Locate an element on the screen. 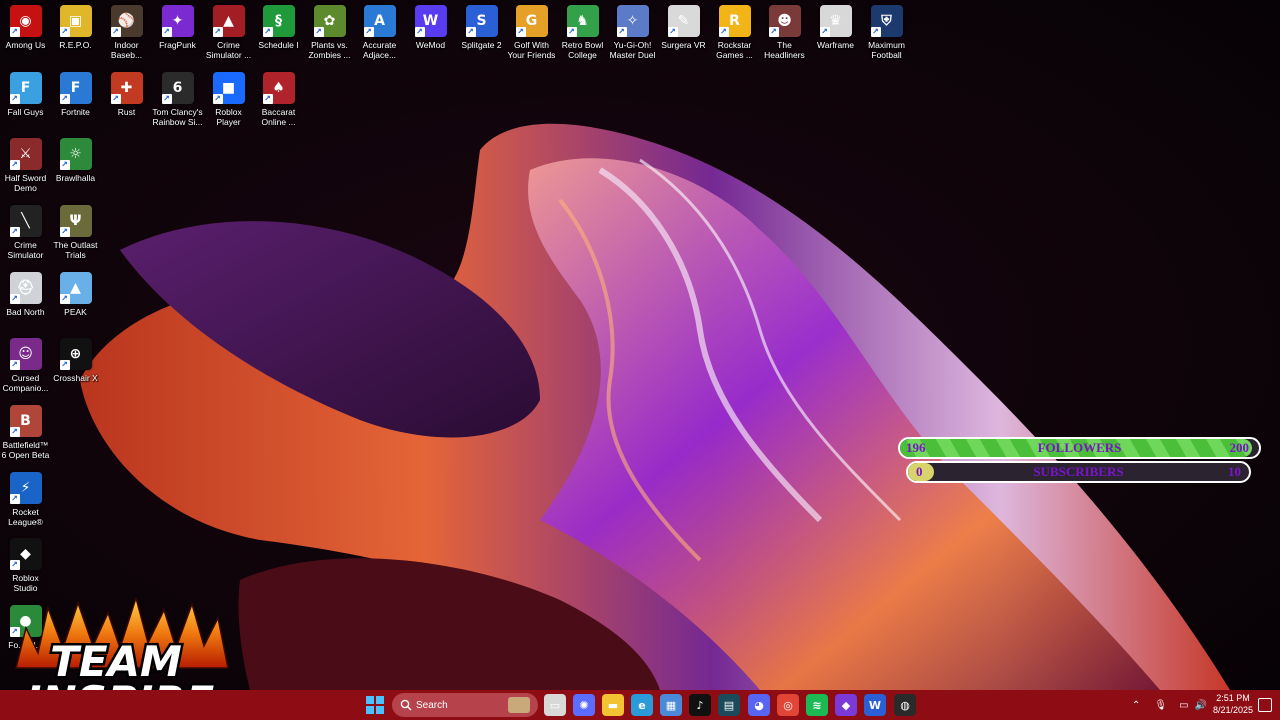 This screenshot has width=1280, height=720. desktop-icon-maximum-football: ⛨ ↗ Maximum Football is located at coordinates (886, 33).